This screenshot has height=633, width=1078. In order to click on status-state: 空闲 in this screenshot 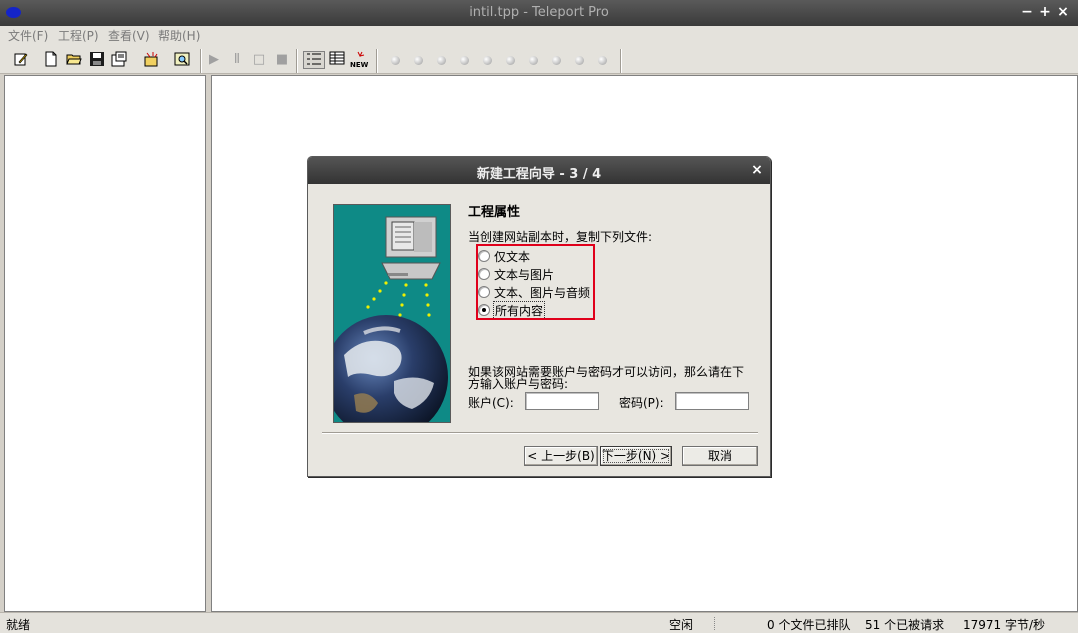, I will do `click(681, 625)`.